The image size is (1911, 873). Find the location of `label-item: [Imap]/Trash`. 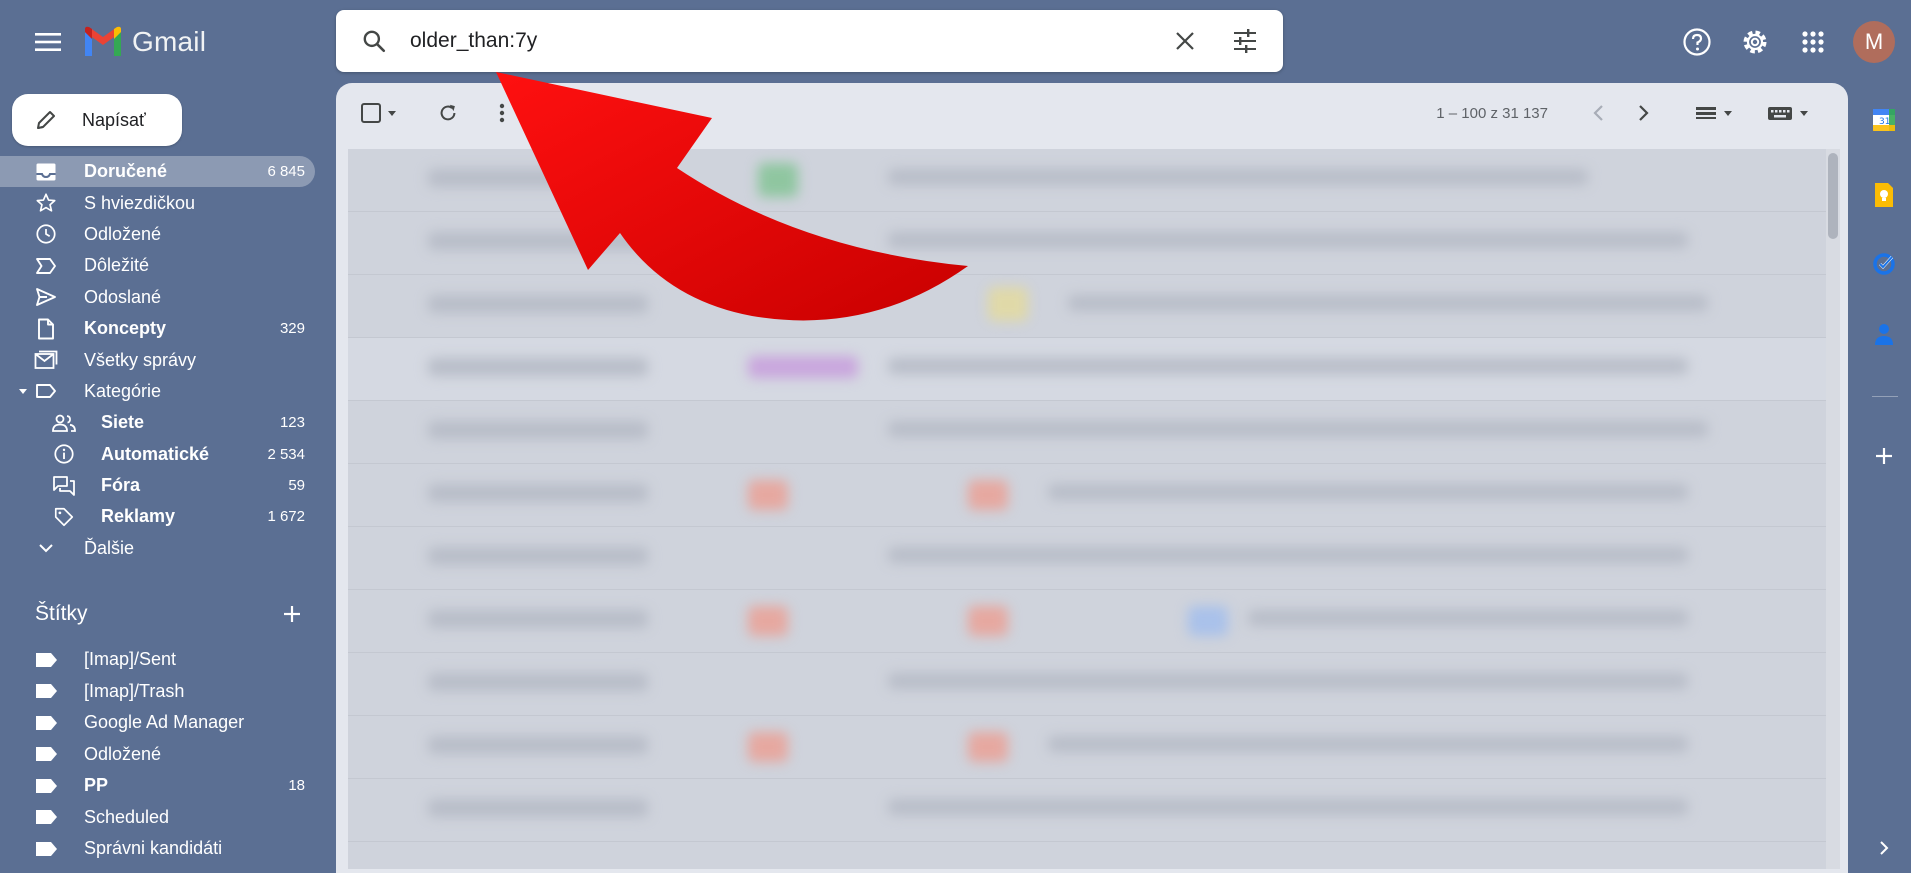

label-item: [Imap]/Trash is located at coordinates (157, 692).